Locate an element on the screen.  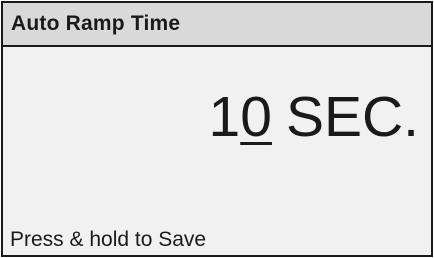
value-unit: SEC. is located at coordinates (352, 117).